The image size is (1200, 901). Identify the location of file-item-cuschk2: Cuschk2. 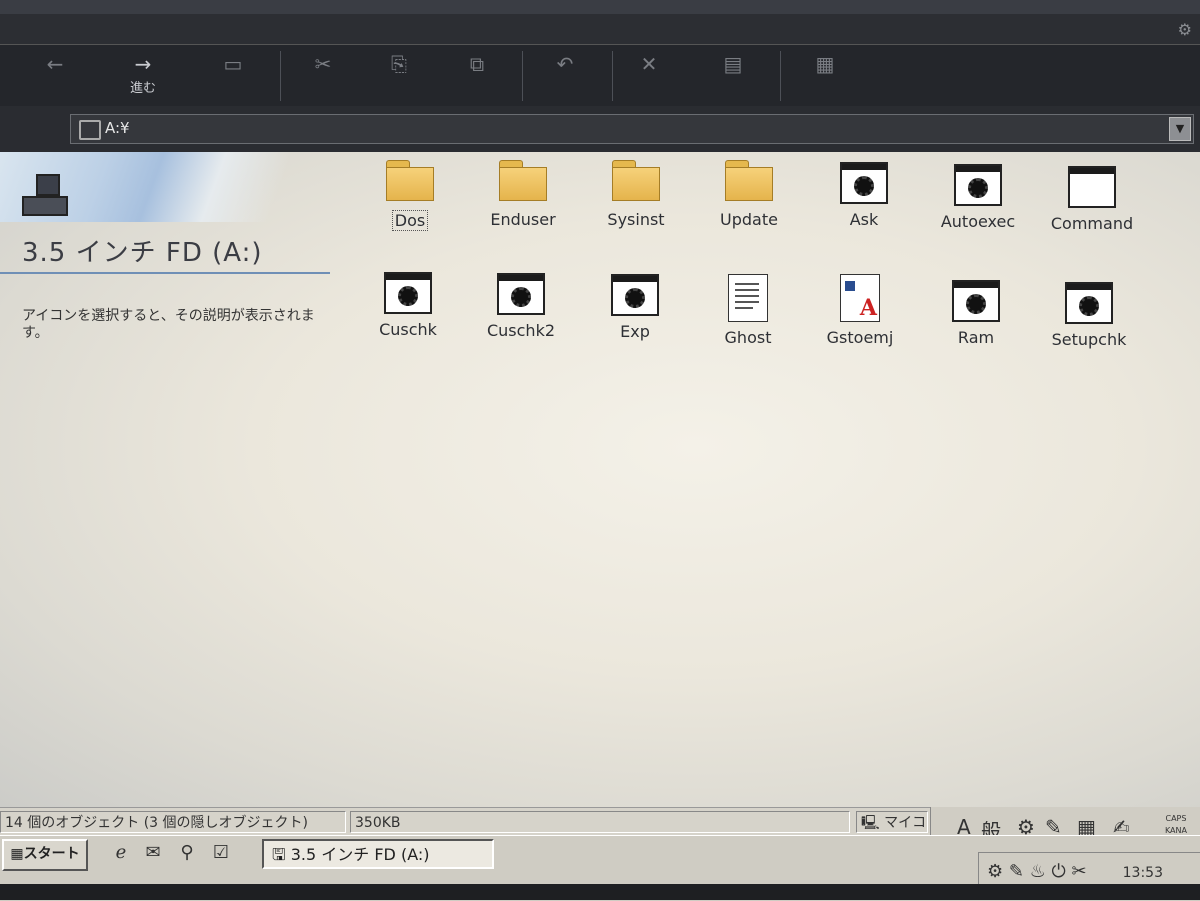
(521, 306).